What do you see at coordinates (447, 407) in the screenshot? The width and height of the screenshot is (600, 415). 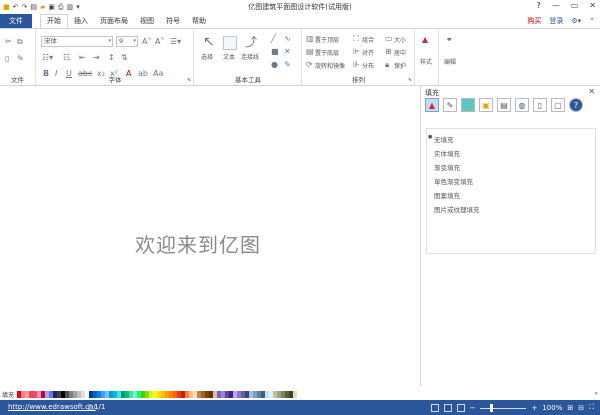 I see `grid-view-icon` at bounding box center [447, 407].